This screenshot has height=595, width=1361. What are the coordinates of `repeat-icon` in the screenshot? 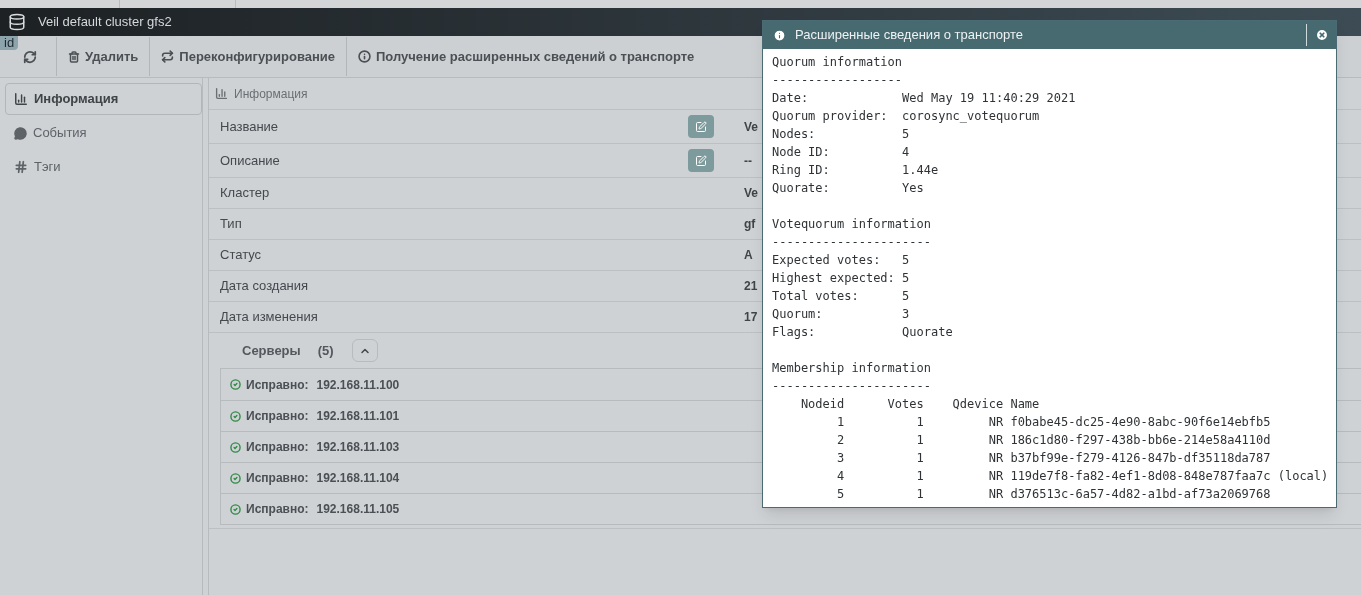 It's located at (168, 56).